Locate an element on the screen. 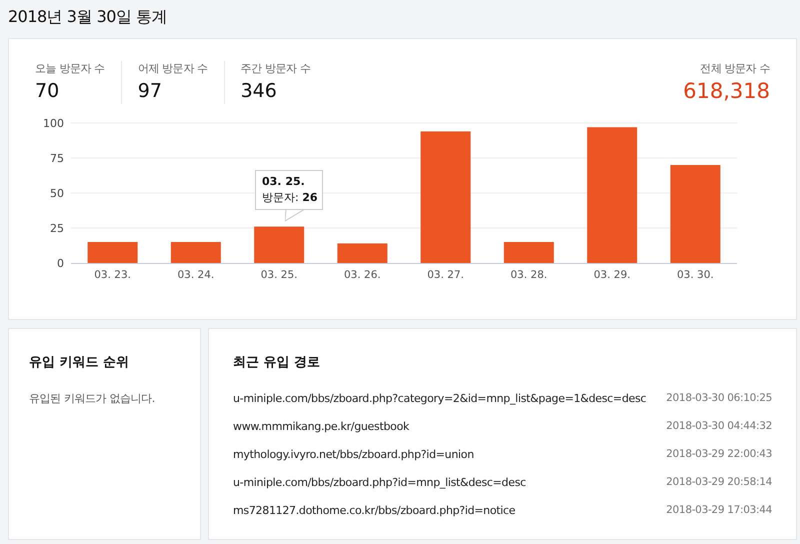 This screenshot has width=800, height=544. visit-time: 2018-03-29 22:00:43 is located at coordinates (719, 454).